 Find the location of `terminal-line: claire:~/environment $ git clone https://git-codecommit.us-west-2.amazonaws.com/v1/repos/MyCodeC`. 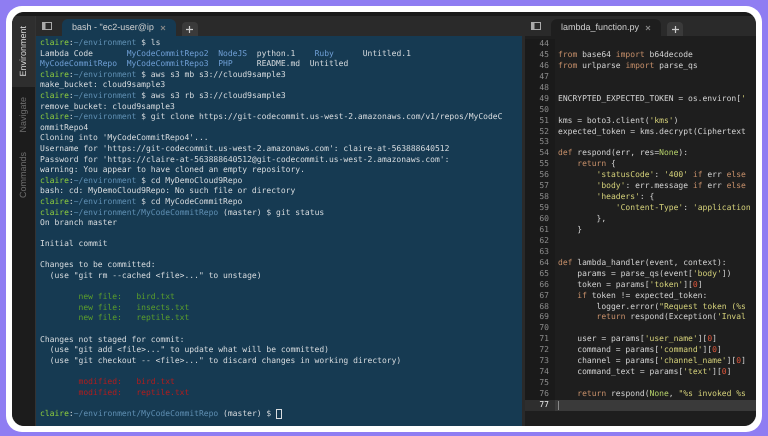

terminal-line: claire:~/environment $ git clone https://git-codecommit.us-west-2.amazonaws.com/v1/repos/MyCodeC is located at coordinates (271, 117).